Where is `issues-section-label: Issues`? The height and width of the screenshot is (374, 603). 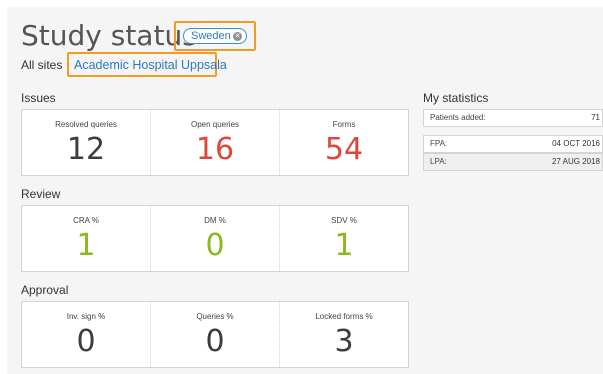
issues-section-label: Issues is located at coordinates (38, 98).